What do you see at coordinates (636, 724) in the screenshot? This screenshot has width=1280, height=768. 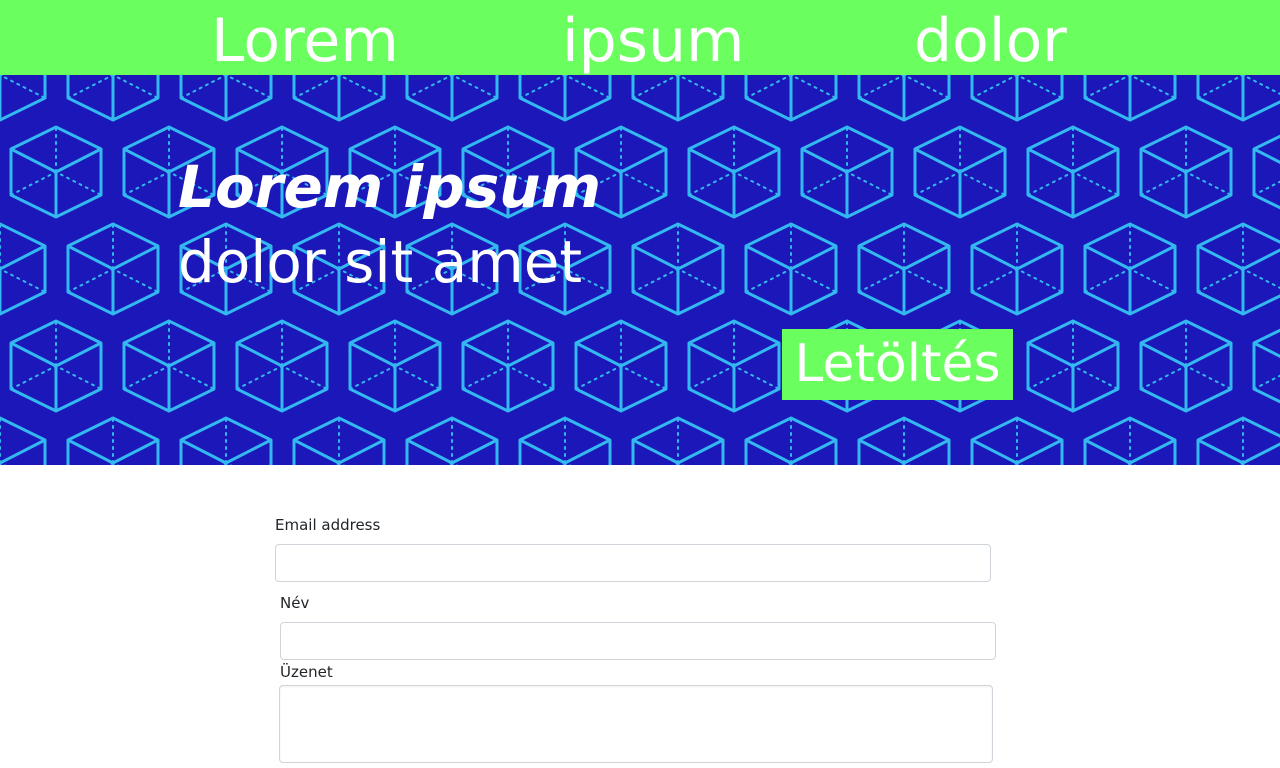 I see `message-textarea` at bounding box center [636, 724].